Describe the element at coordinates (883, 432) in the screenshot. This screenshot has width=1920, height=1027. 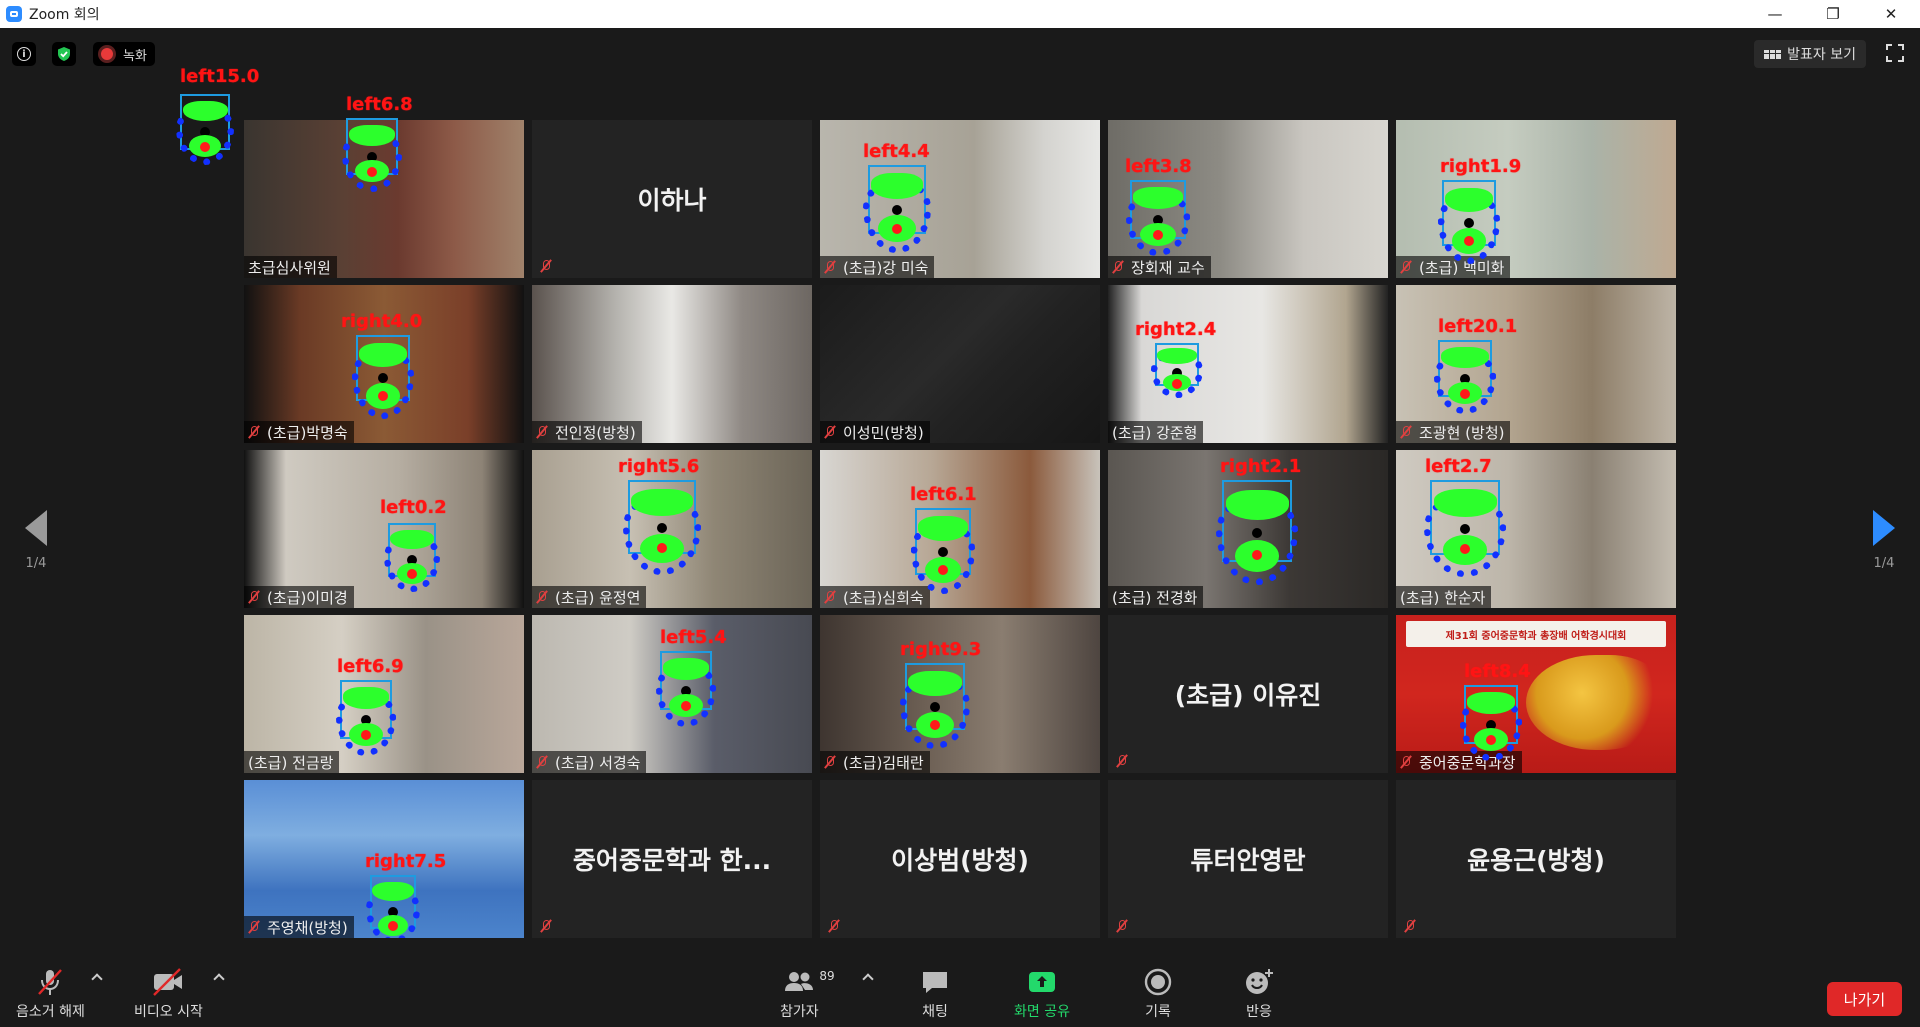
I see `participant-name: 이성민(방청)` at that location.